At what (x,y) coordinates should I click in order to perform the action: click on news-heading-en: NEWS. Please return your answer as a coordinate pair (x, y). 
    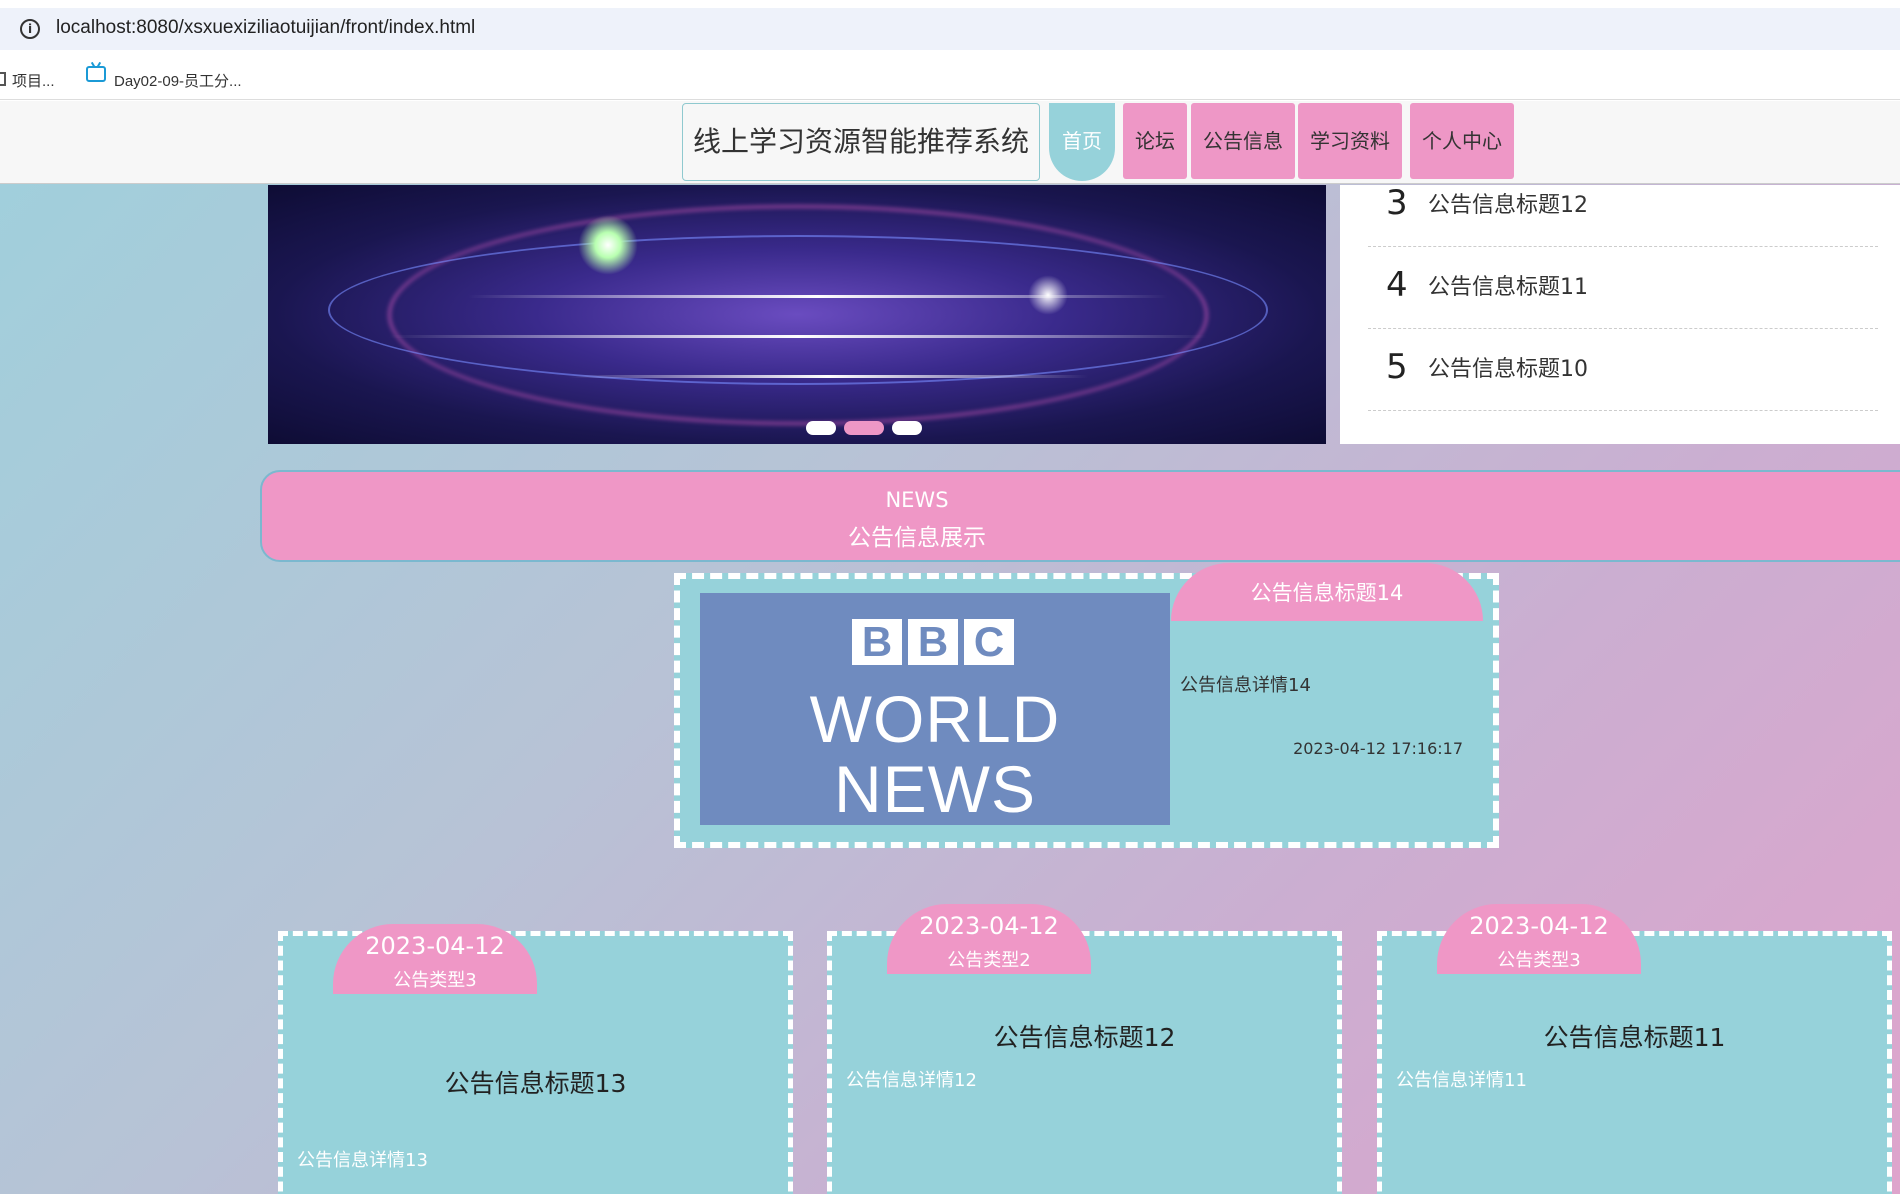
    Looking at the image, I should click on (917, 500).